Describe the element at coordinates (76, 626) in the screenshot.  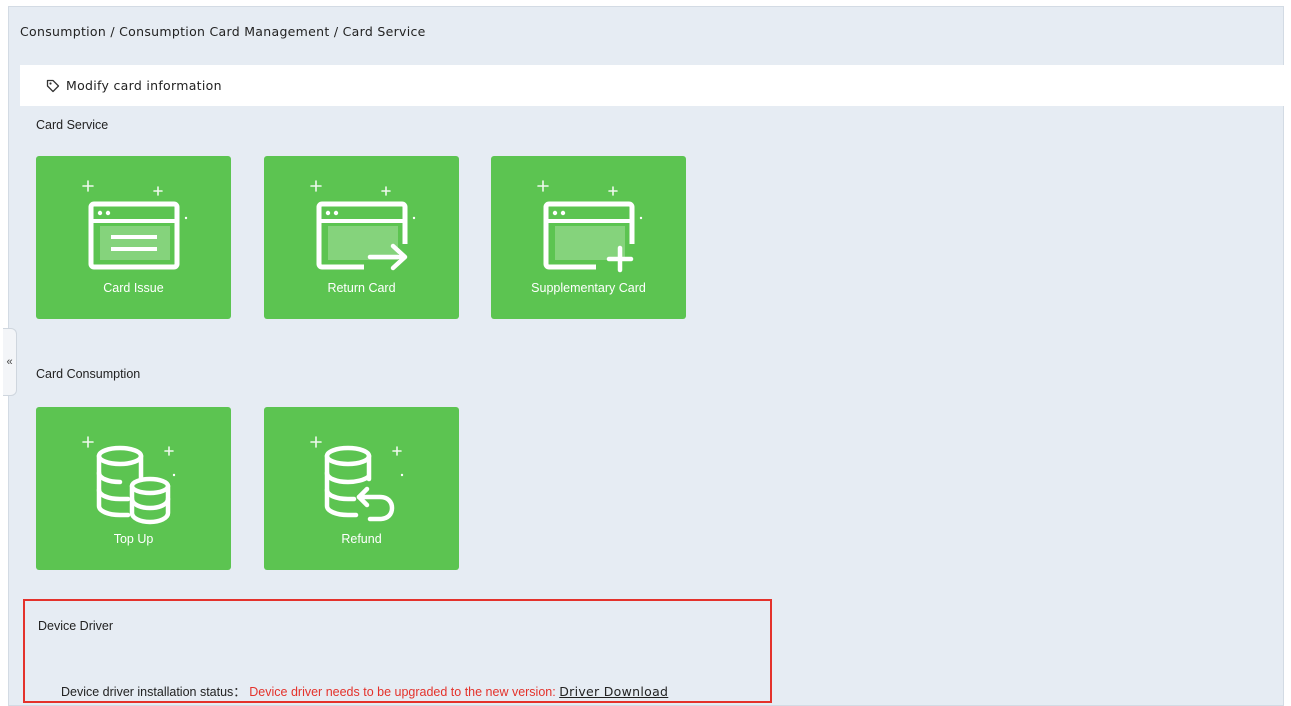
I see `device-driver-title: Device Driver` at that location.